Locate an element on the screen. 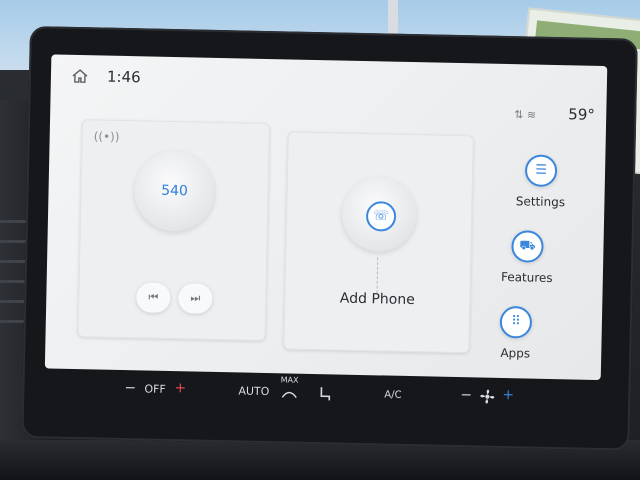 Image resolution: width=640 pixels, height=480 pixels. climate-controls: − OFF + AUTO MAX A/C − + is located at coordinates (324, 396).